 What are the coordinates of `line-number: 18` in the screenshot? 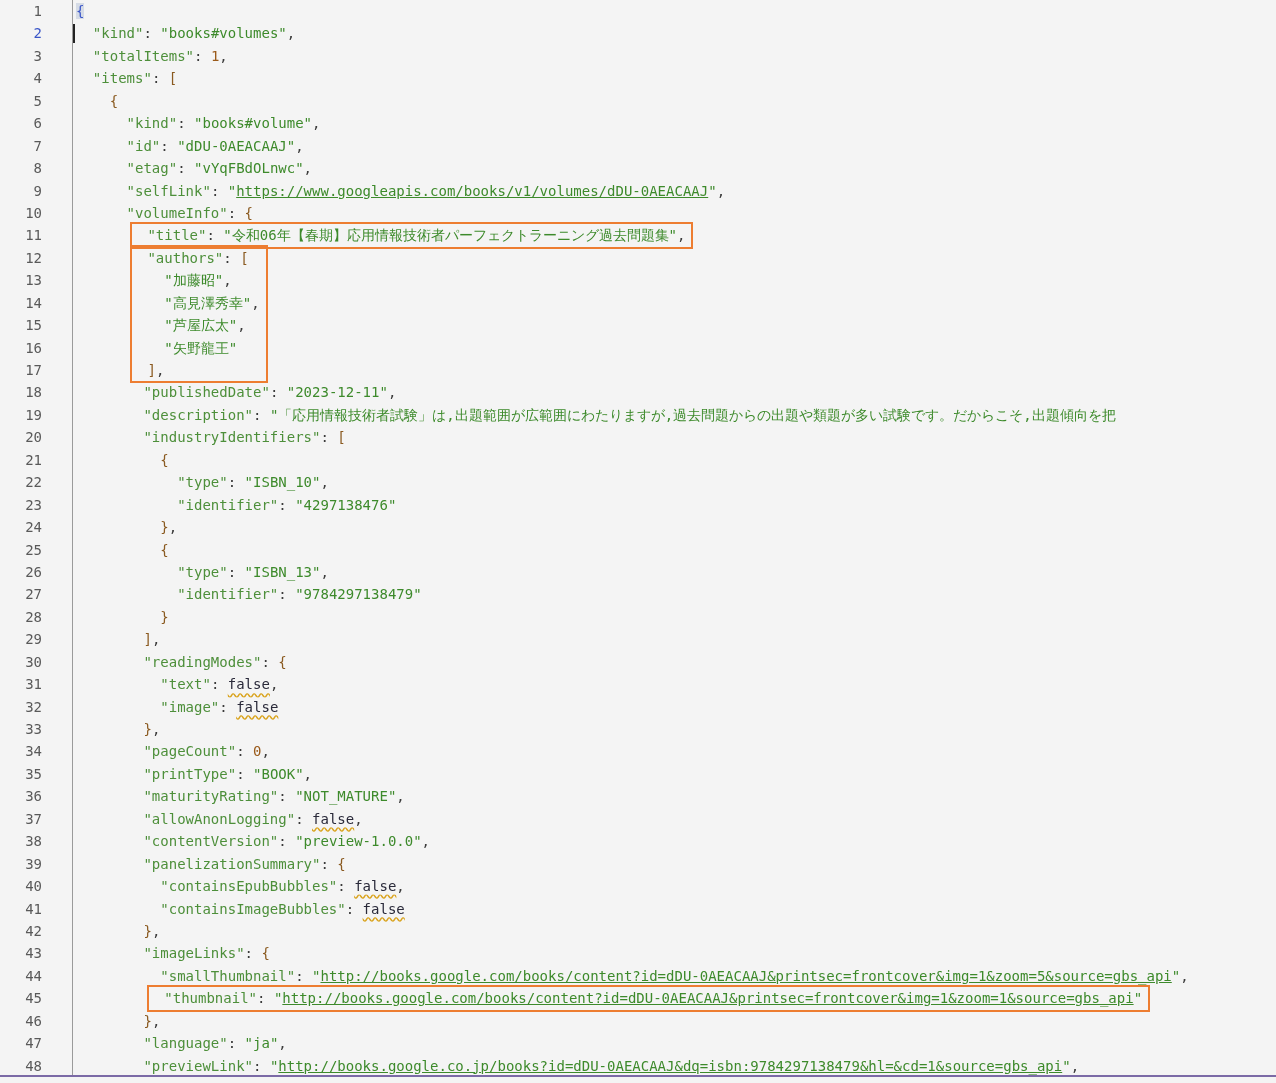 It's located at (33, 393).